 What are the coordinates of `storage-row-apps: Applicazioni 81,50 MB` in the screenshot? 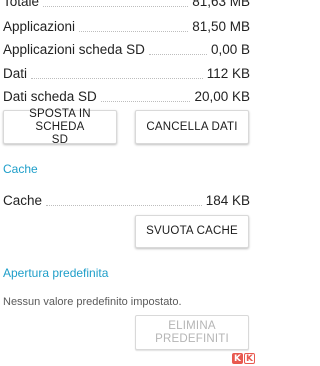 It's located at (126, 27).